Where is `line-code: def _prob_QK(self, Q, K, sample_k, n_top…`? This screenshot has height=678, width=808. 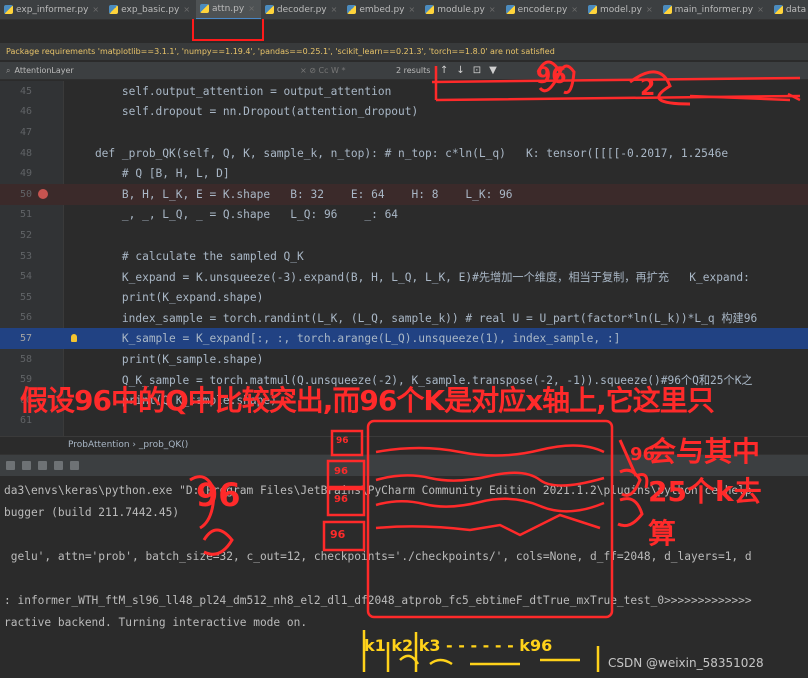 line-code: def _prob_QK(self, Q, K, sample_k, n_top… is located at coordinates (398, 153).